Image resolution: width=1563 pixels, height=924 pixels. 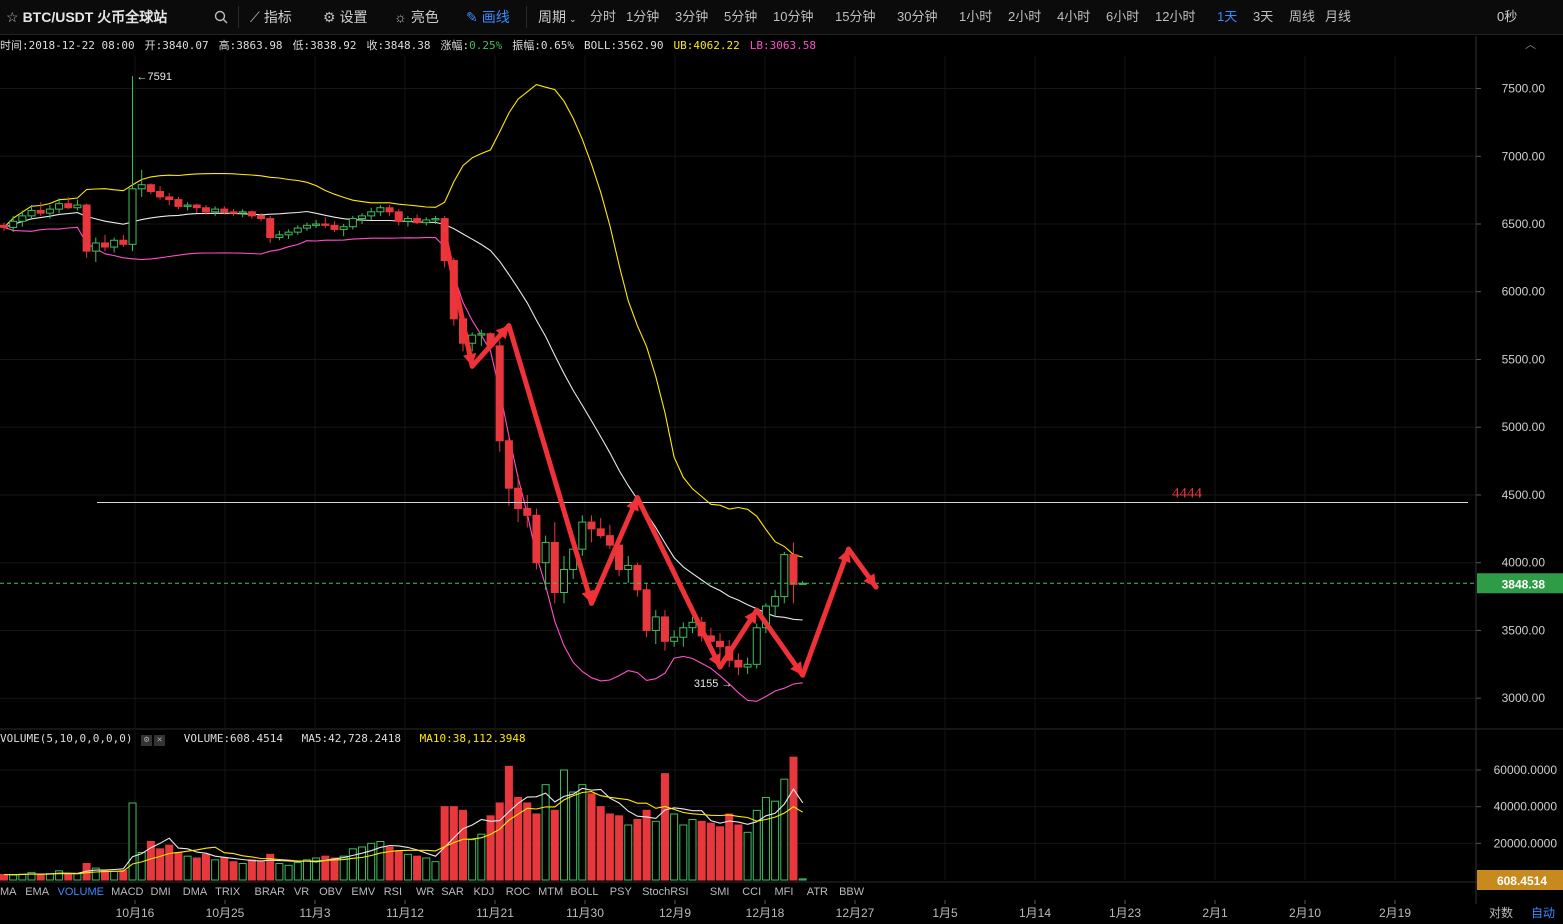 I want to click on indicator-tab: MFI, so click(x=784, y=892).